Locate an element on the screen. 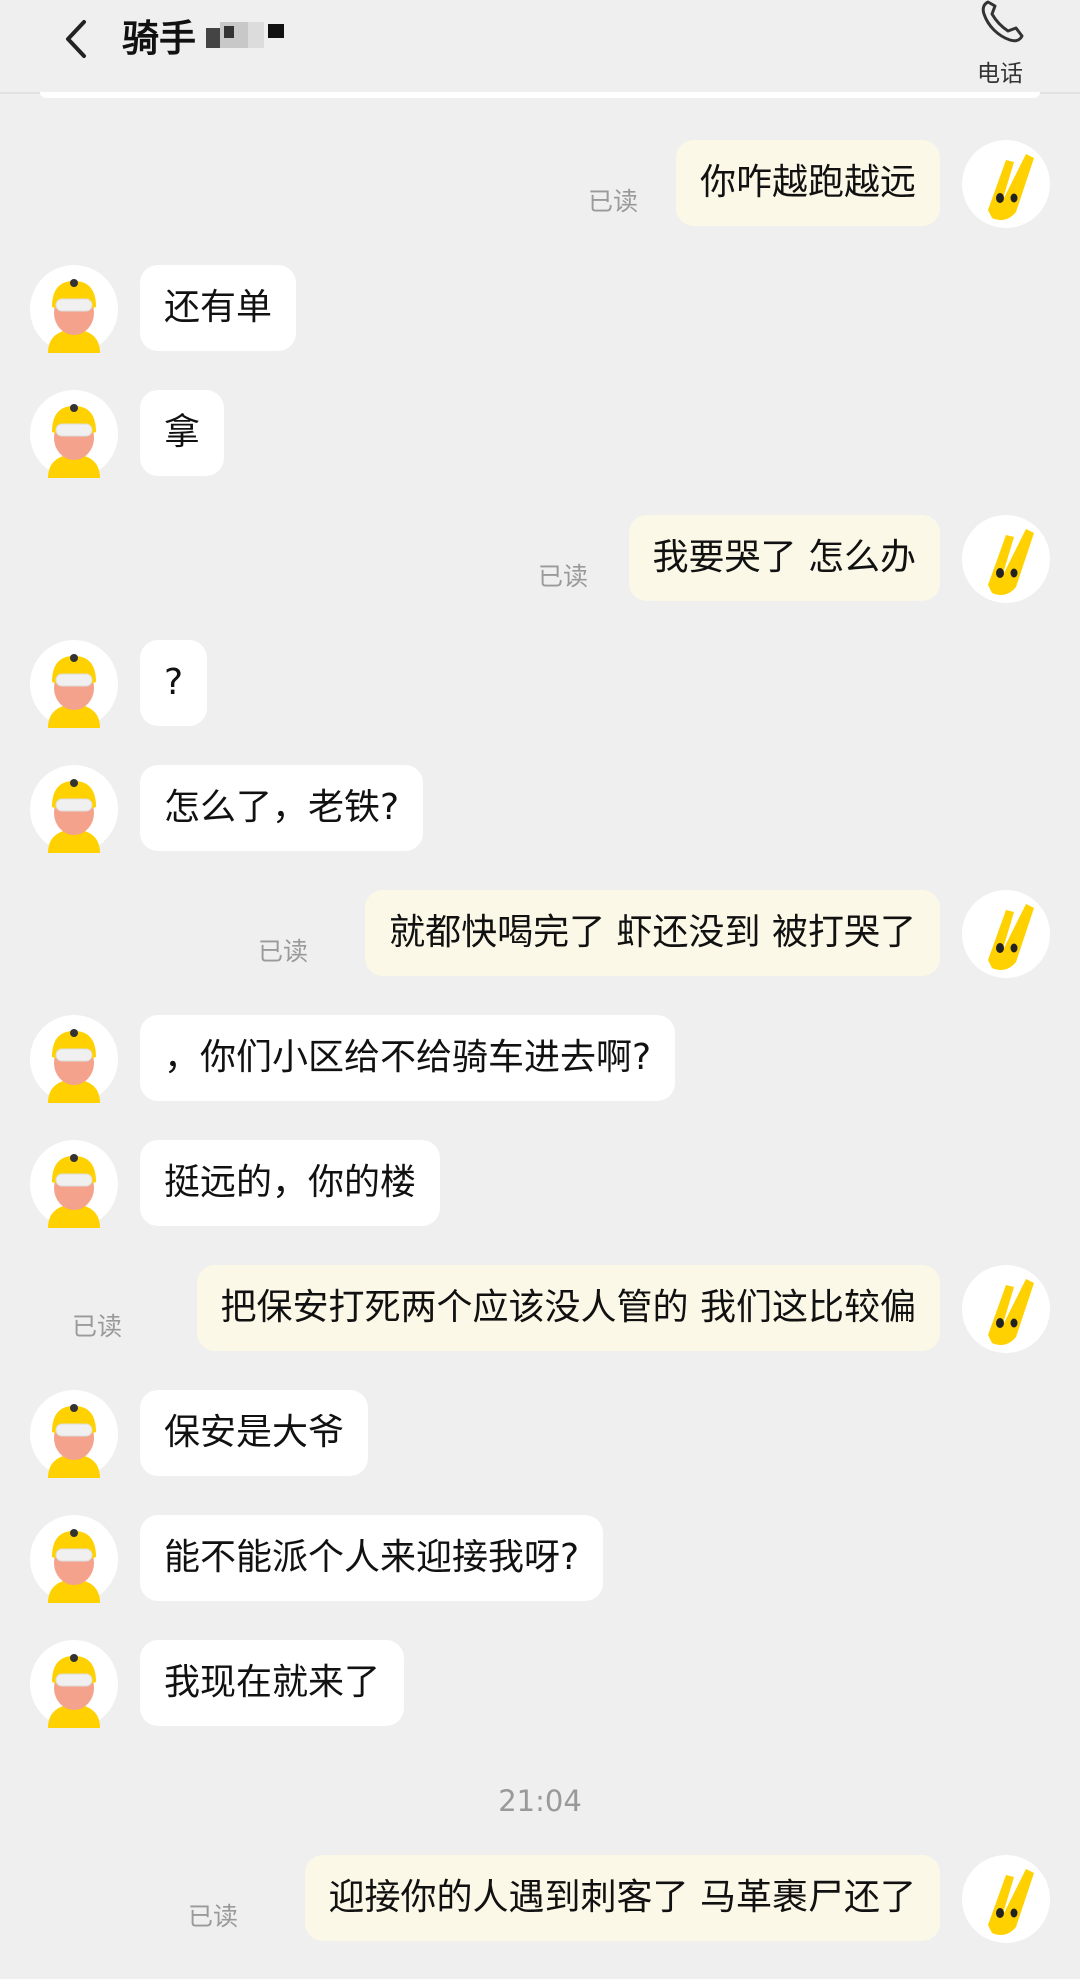  message-bubble: ? is located at coordinates (174, 683).